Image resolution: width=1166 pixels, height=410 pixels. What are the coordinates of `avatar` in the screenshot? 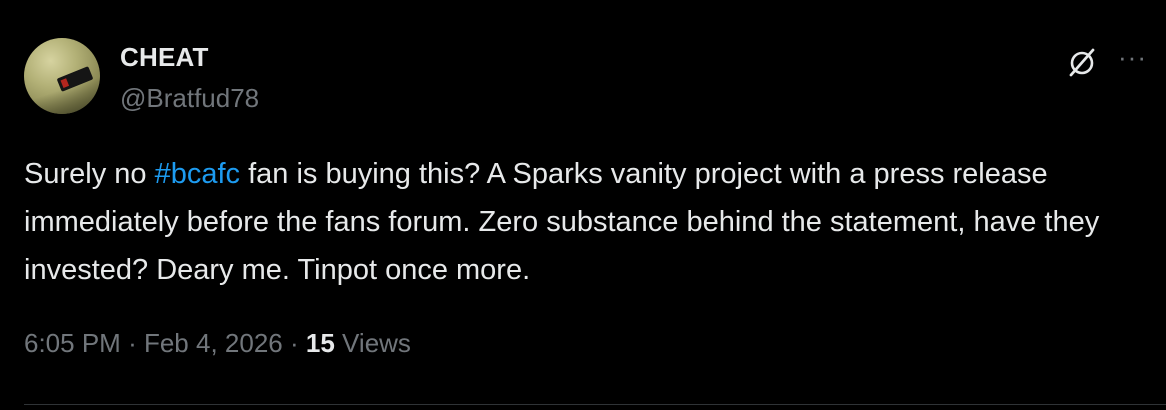 It's located at (62, 76).